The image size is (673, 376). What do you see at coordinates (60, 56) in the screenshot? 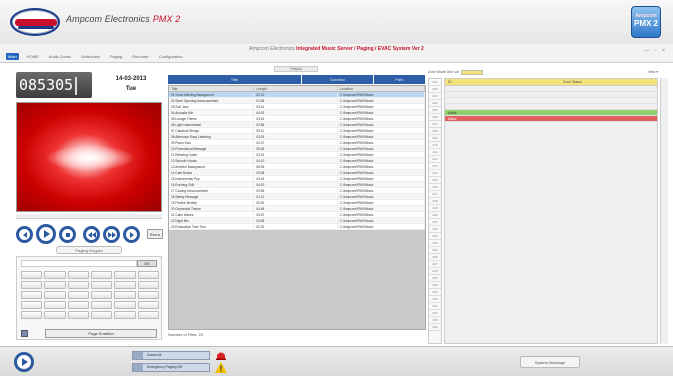
I see `tab-audio-zones: Audio Zones` at bounding box center [60, 56].